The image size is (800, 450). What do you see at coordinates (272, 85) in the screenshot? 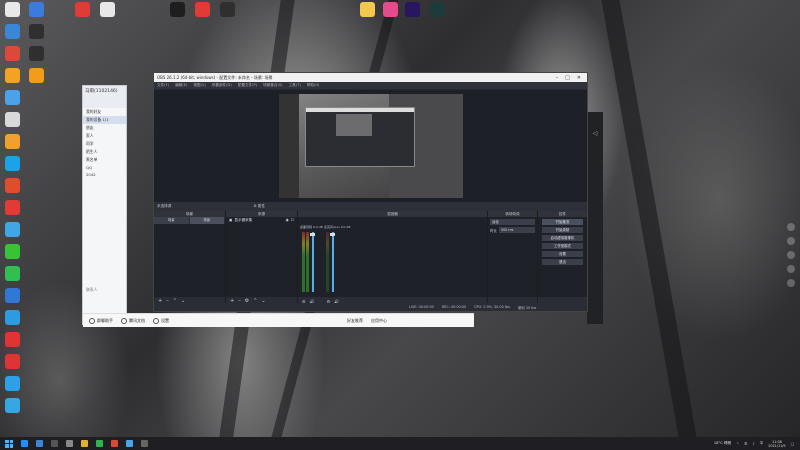
I see `menu-item: 场景集合(S)` at bounding box center [272, 85].